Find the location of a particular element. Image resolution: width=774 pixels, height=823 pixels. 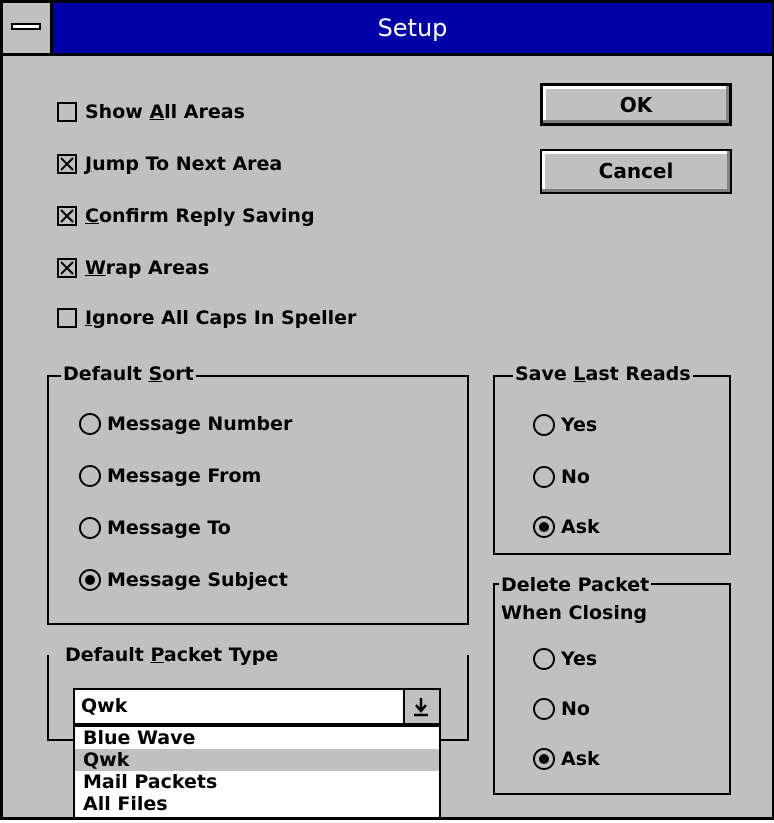

cancel-button: Cancel is located at coordinates (636, 171).